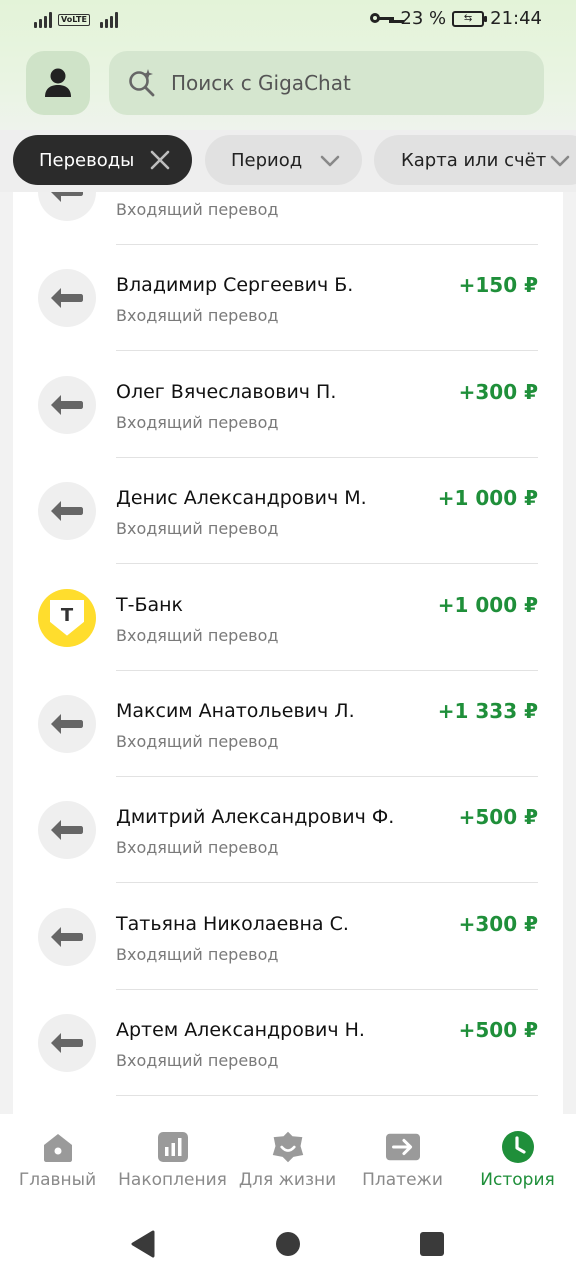 This screenshot has width=576, height=1280. I want to click on signal-icon, so click(43, 19).